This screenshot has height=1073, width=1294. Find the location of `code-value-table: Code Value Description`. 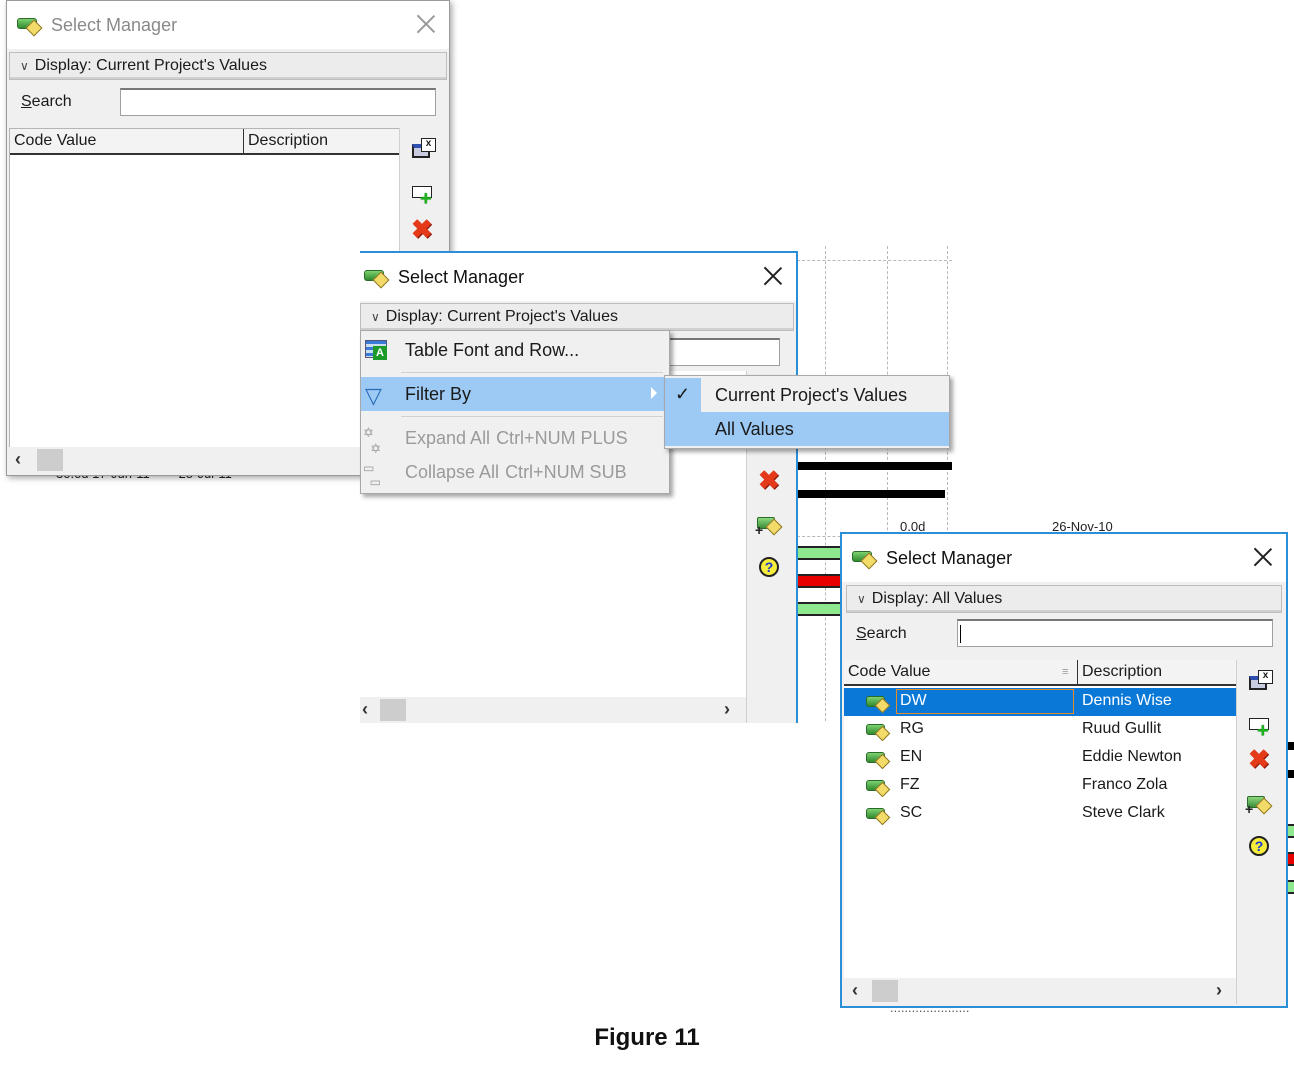

code-value-table: Code Value Description is located at coordinates (205, 288).